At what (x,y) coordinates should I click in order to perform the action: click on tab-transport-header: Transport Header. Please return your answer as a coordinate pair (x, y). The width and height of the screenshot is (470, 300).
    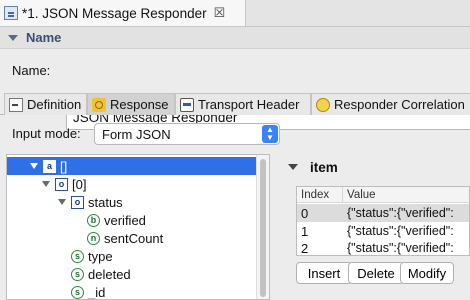
    Looking at the image, I should click on (243, 104).